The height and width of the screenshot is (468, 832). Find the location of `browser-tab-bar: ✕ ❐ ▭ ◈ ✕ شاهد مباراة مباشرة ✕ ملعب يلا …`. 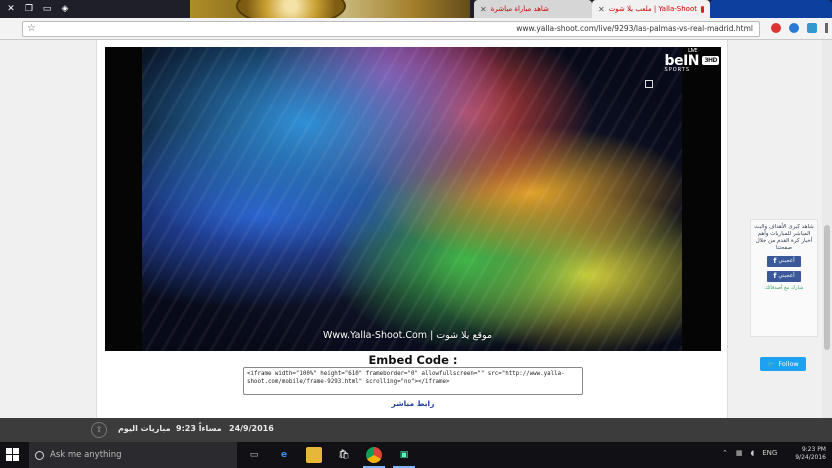

browser-tab-bar: ✕ ❐ ▭ ◈ ✕ شاهد مباراة مباشرة ✕ ملعب يلا … is located at coordinates (416, 9).